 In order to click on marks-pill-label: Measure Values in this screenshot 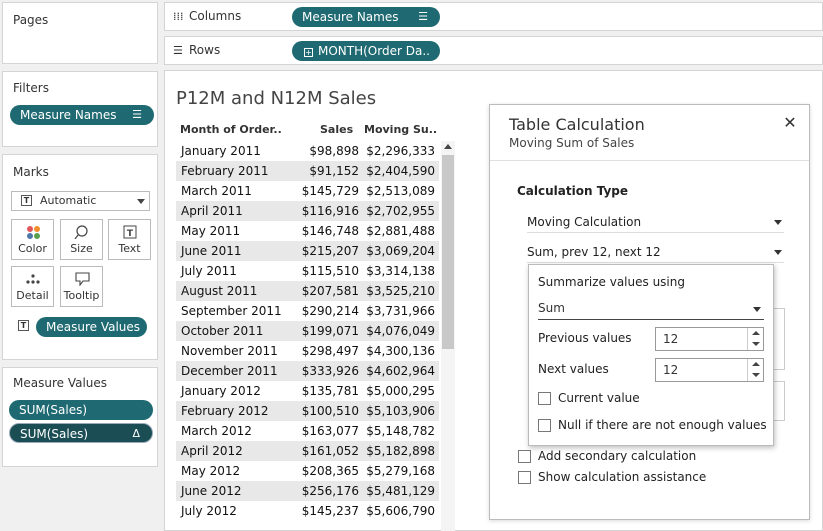, I will do `click(93, 327)`.